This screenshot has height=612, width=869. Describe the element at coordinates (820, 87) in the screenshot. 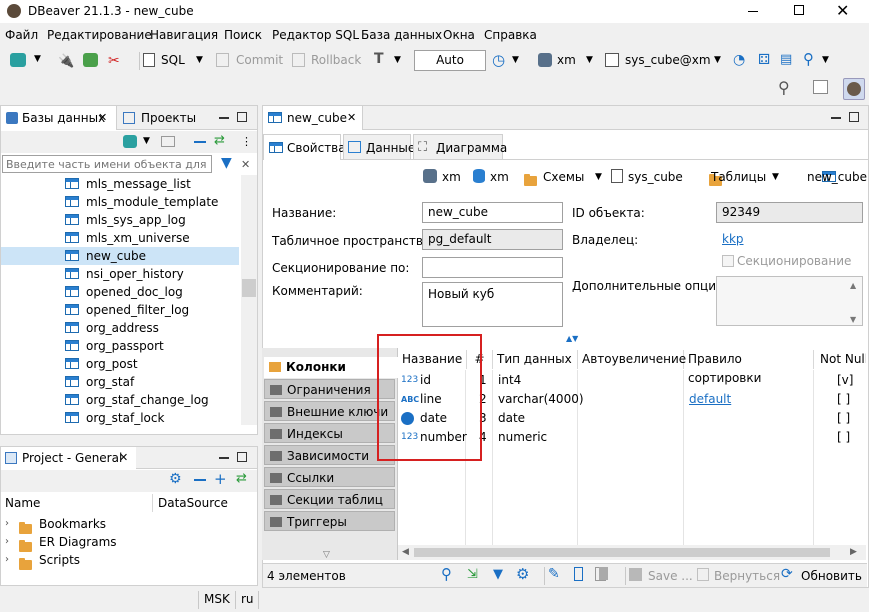

I see `perspective-icon` at that location.